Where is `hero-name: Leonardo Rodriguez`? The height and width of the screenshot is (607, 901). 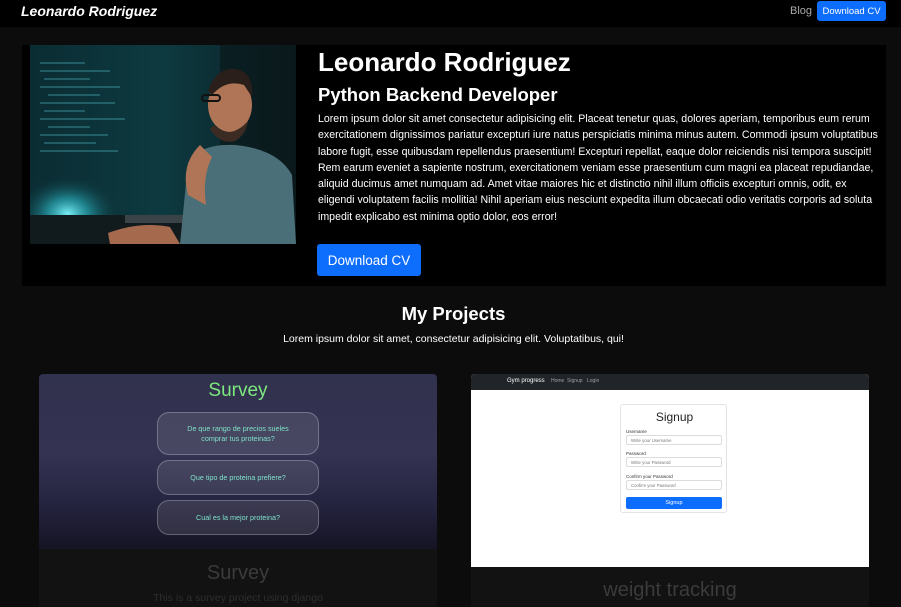
hero-name: Leonardo Rodriguez is located at coordinates (444, 62).